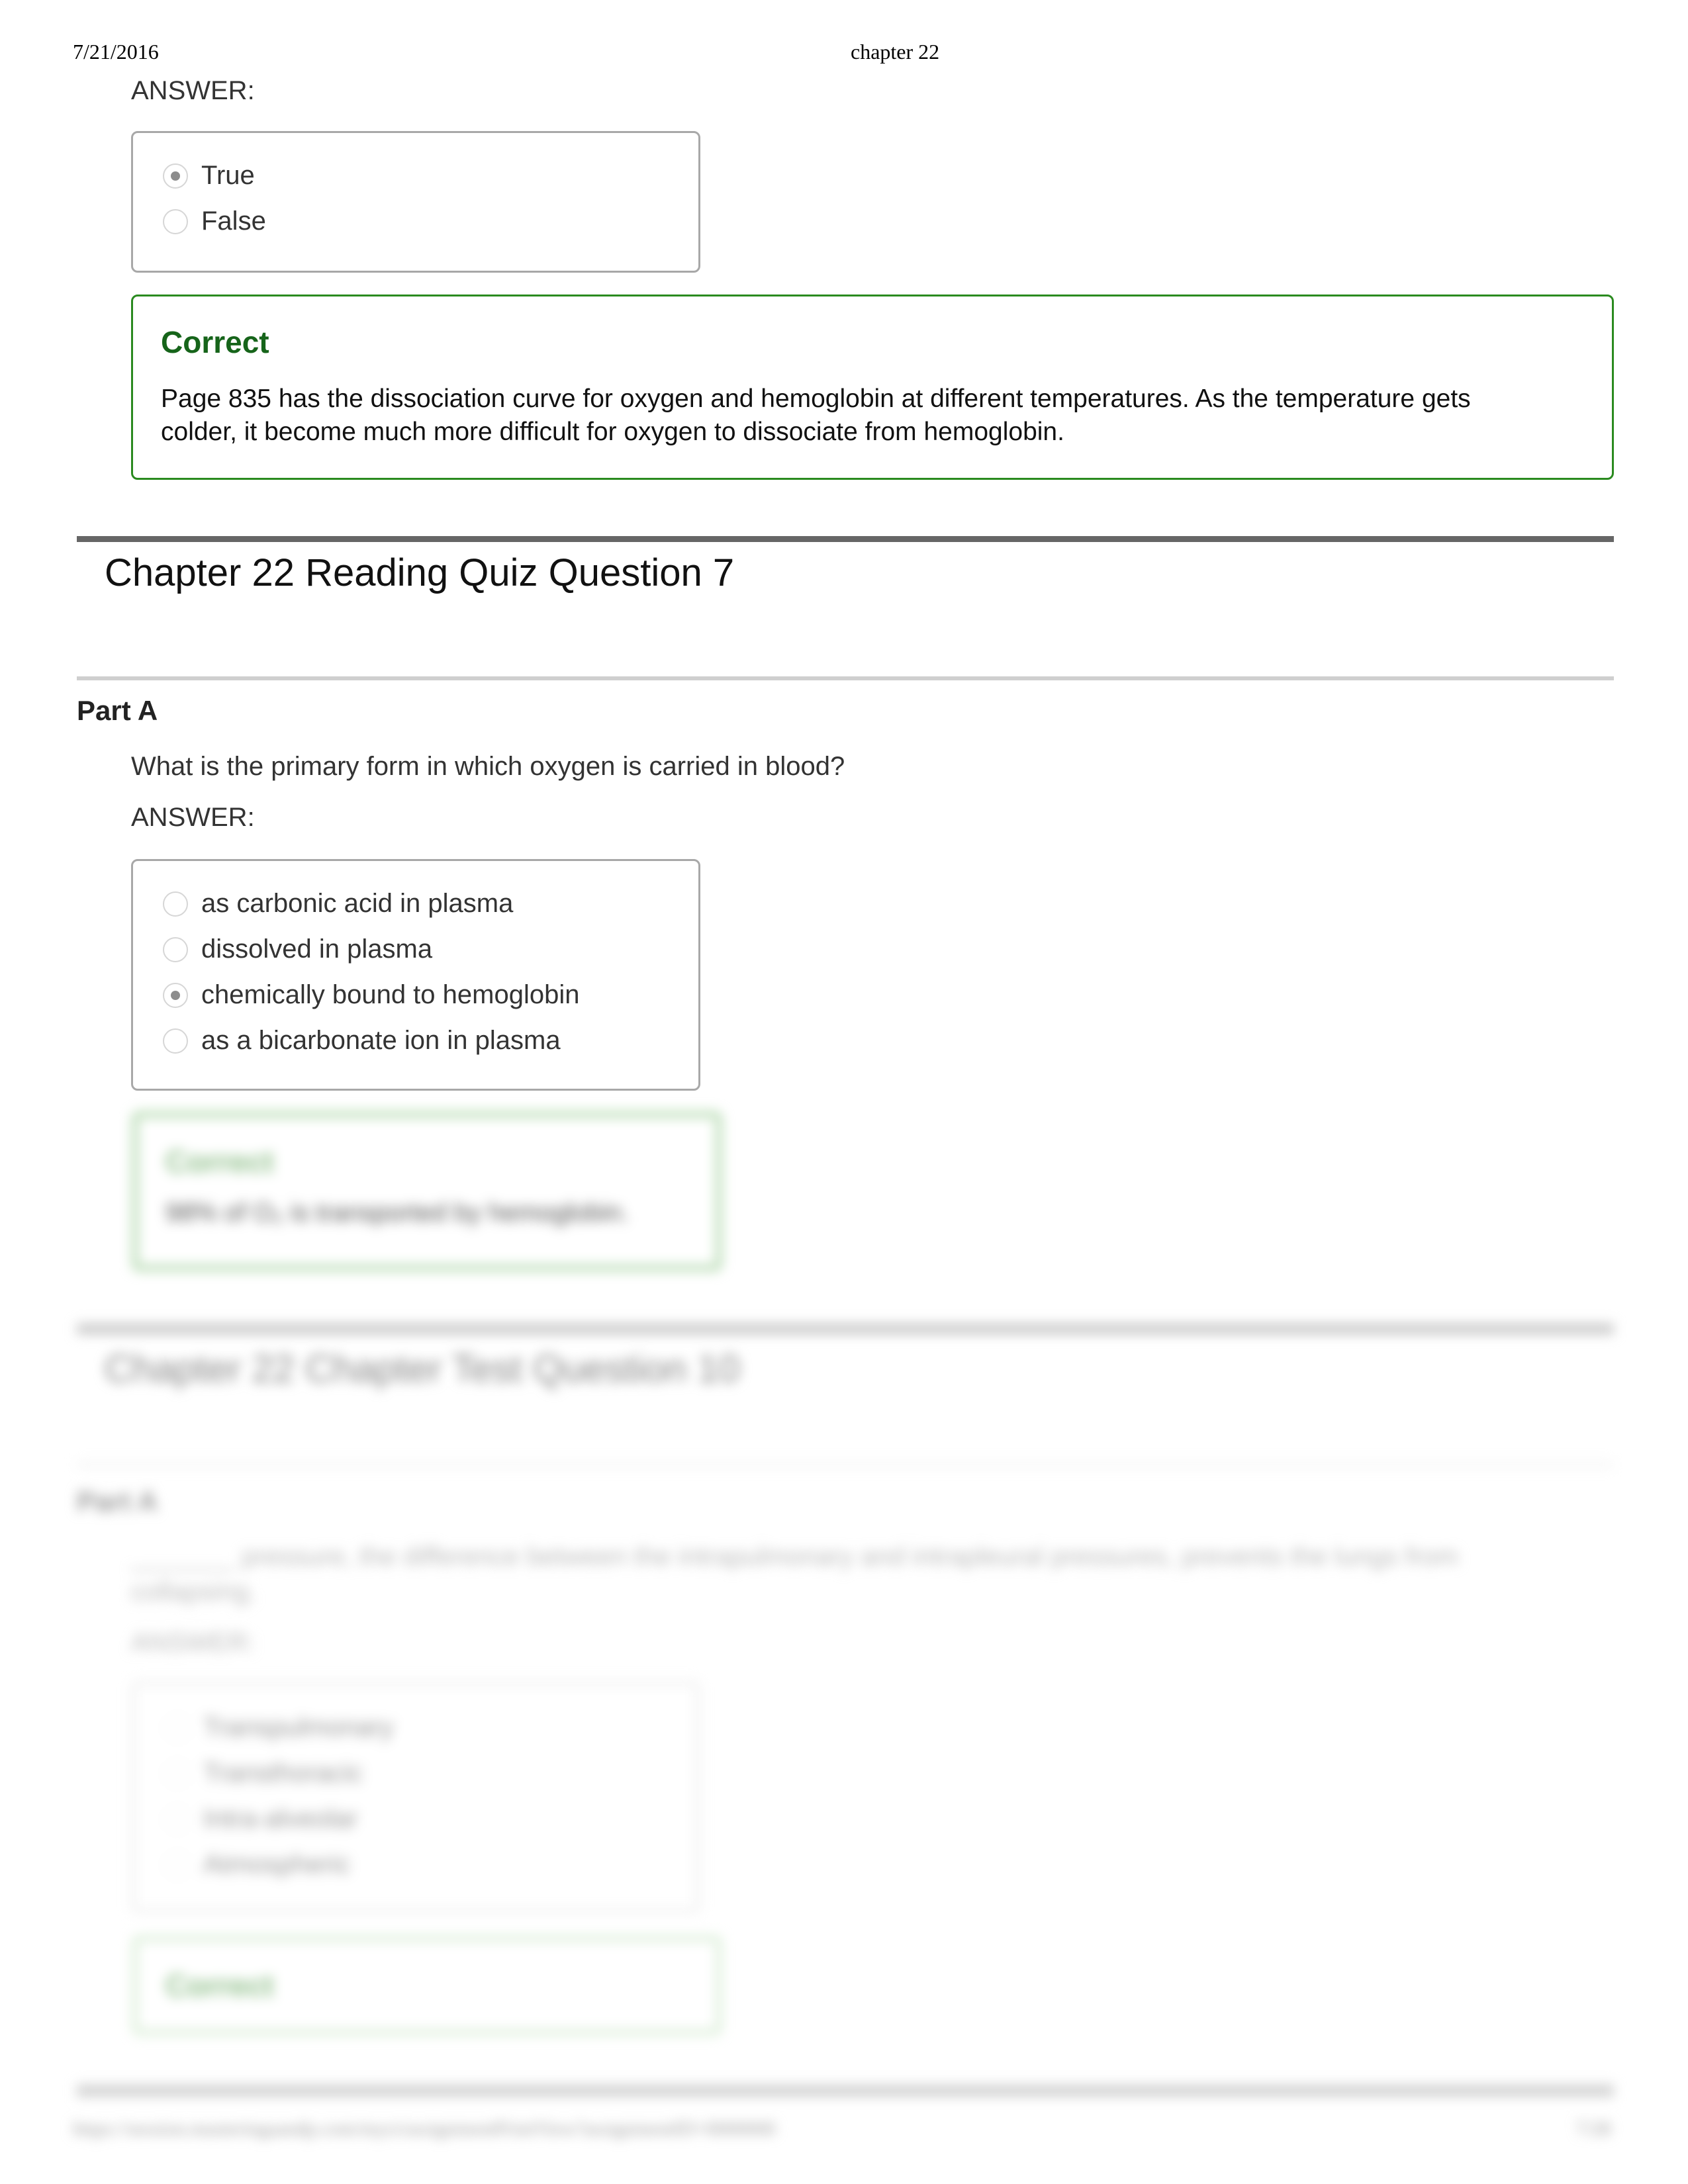  I want to click on answer-options-box: True False, so click(415, 202).